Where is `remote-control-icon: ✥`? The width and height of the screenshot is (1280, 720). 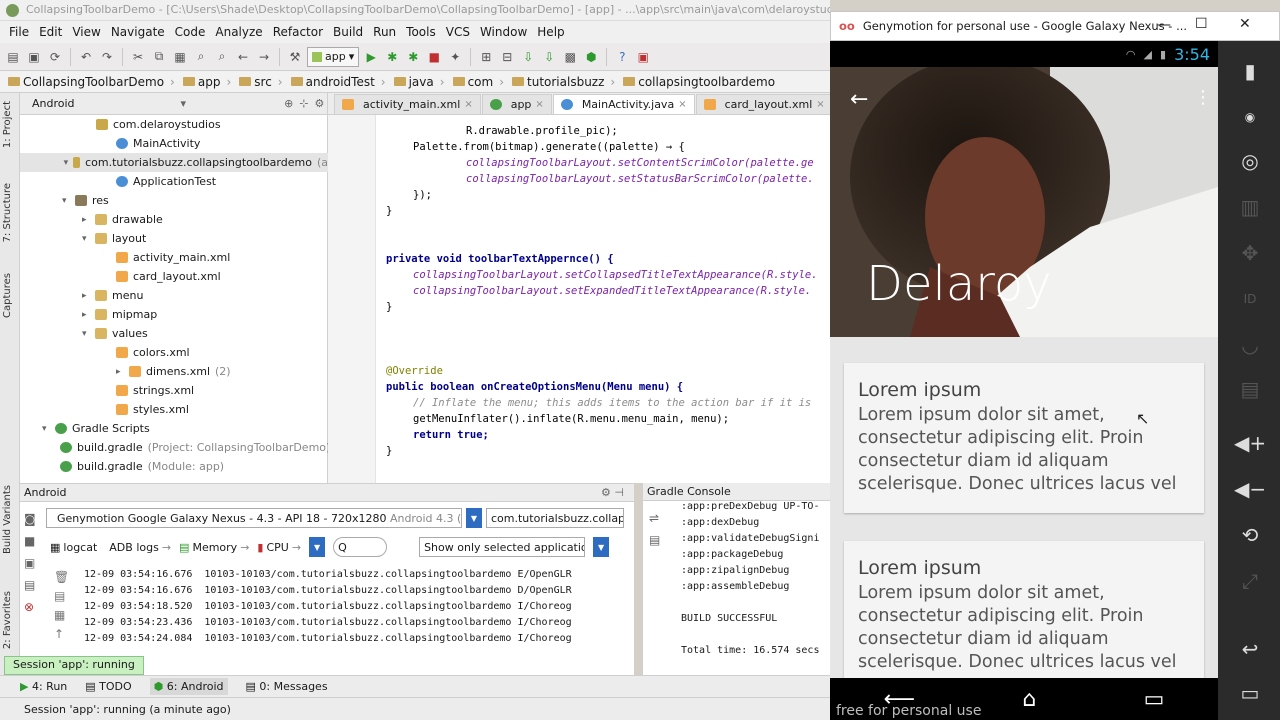
remote-control-icon: ✥ is located at coordinates (1250, 253).